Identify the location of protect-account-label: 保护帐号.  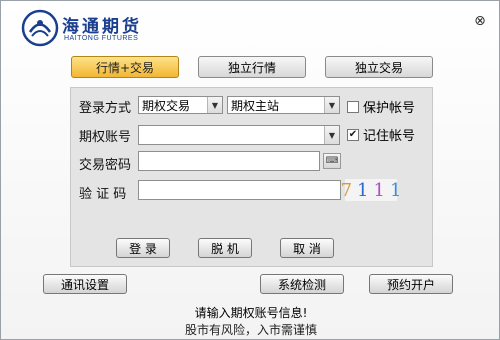
(389, 108).